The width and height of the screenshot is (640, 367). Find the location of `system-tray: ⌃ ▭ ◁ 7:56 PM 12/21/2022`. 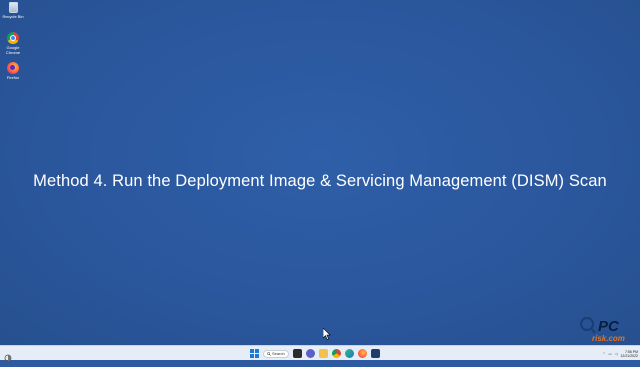

system-tray: ⌃ ▭ ◁ 7:56 PM 12/21/2022 is located at coordinates (620, 353).